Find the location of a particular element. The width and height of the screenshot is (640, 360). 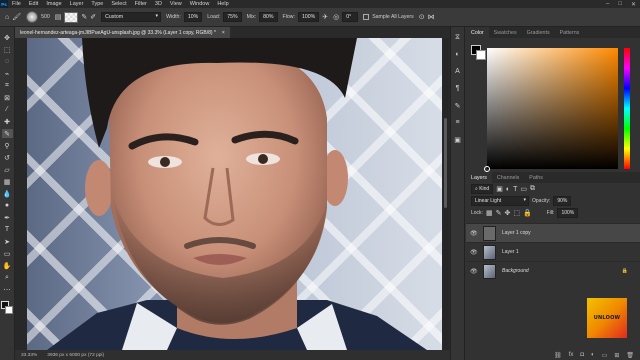

load-field: 75% is located at coordinates (232, 17).